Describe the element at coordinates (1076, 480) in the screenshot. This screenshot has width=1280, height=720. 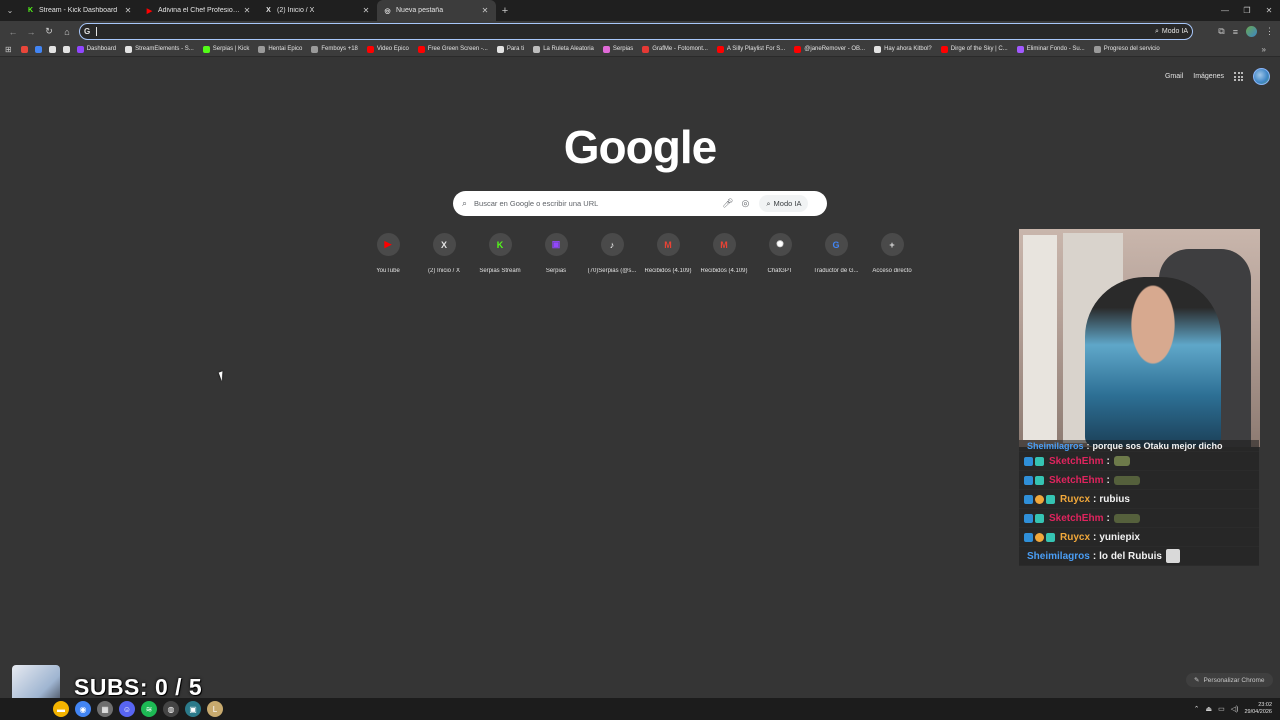
I see `chat-username: SketchEhm` at that location.